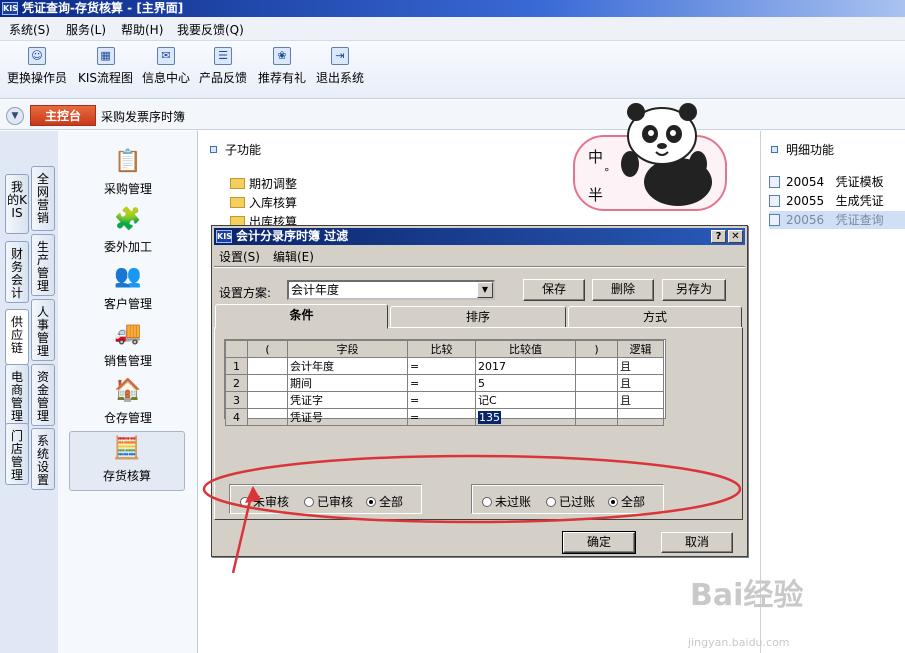  I want to click on gift-icon: ❀, so click(282, 56).